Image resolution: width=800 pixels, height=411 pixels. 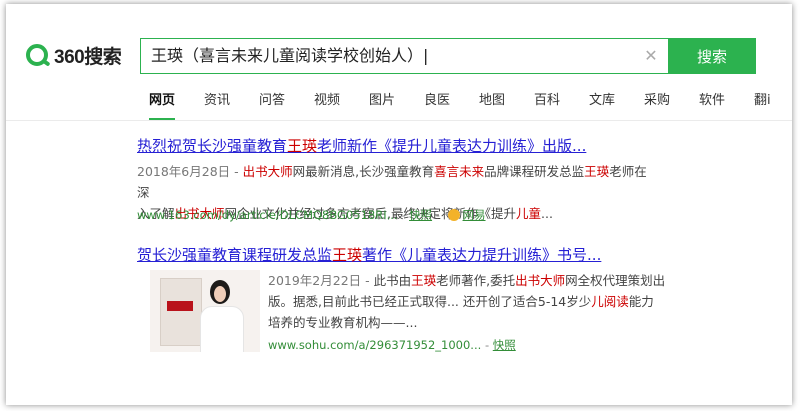 What do you see at coordinates (762, 102) in the screenshot?
I see `tab-translate: 翻i` at bounding box center [762, 102].